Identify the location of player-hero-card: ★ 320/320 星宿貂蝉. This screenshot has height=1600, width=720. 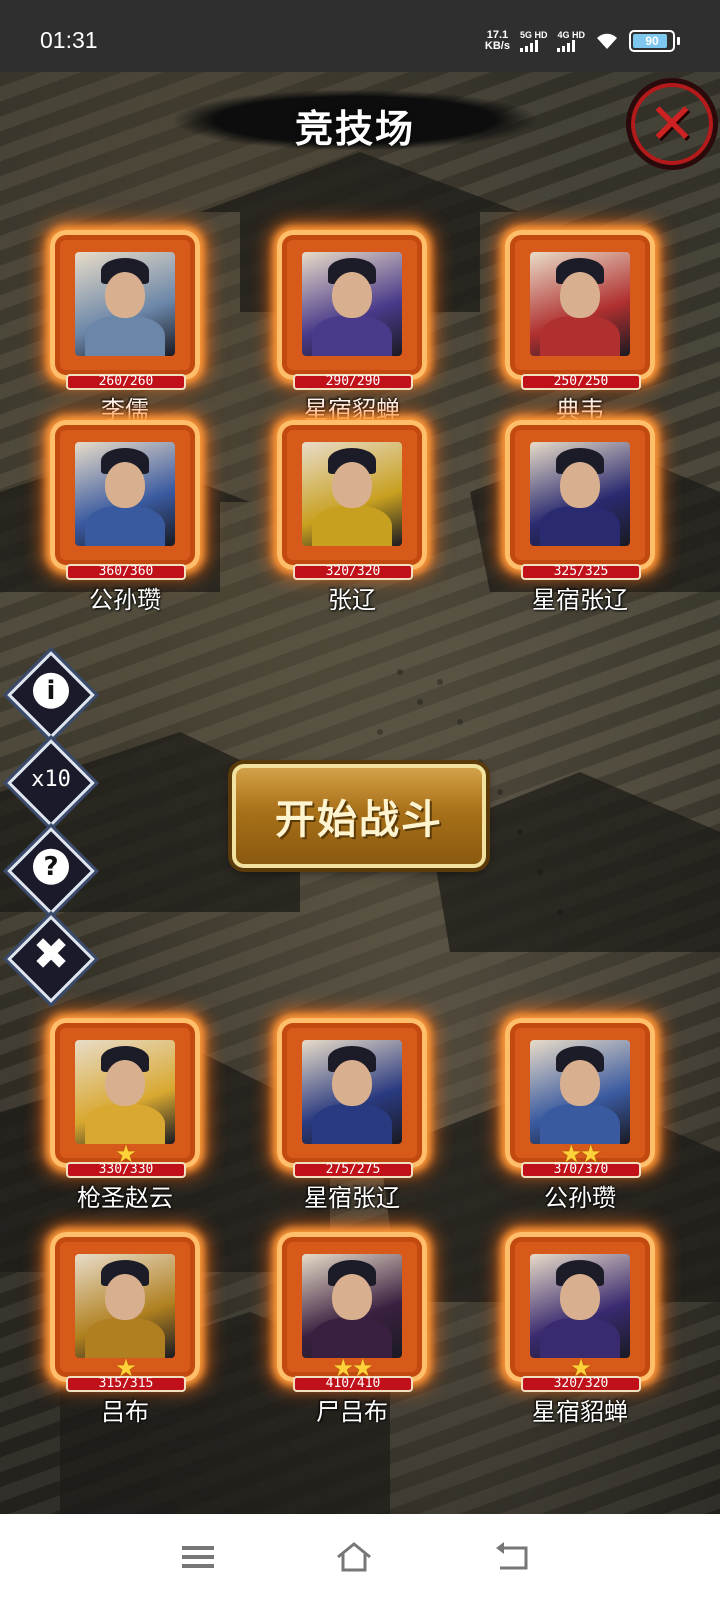
(580, 1332).